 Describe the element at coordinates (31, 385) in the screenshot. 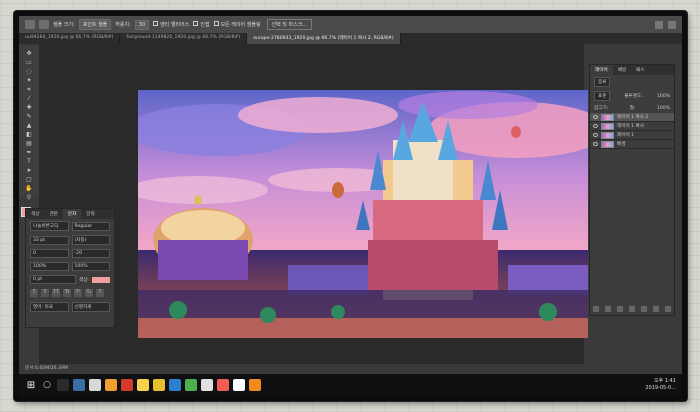

I see `windows-start-icon: ⊞` at that location.